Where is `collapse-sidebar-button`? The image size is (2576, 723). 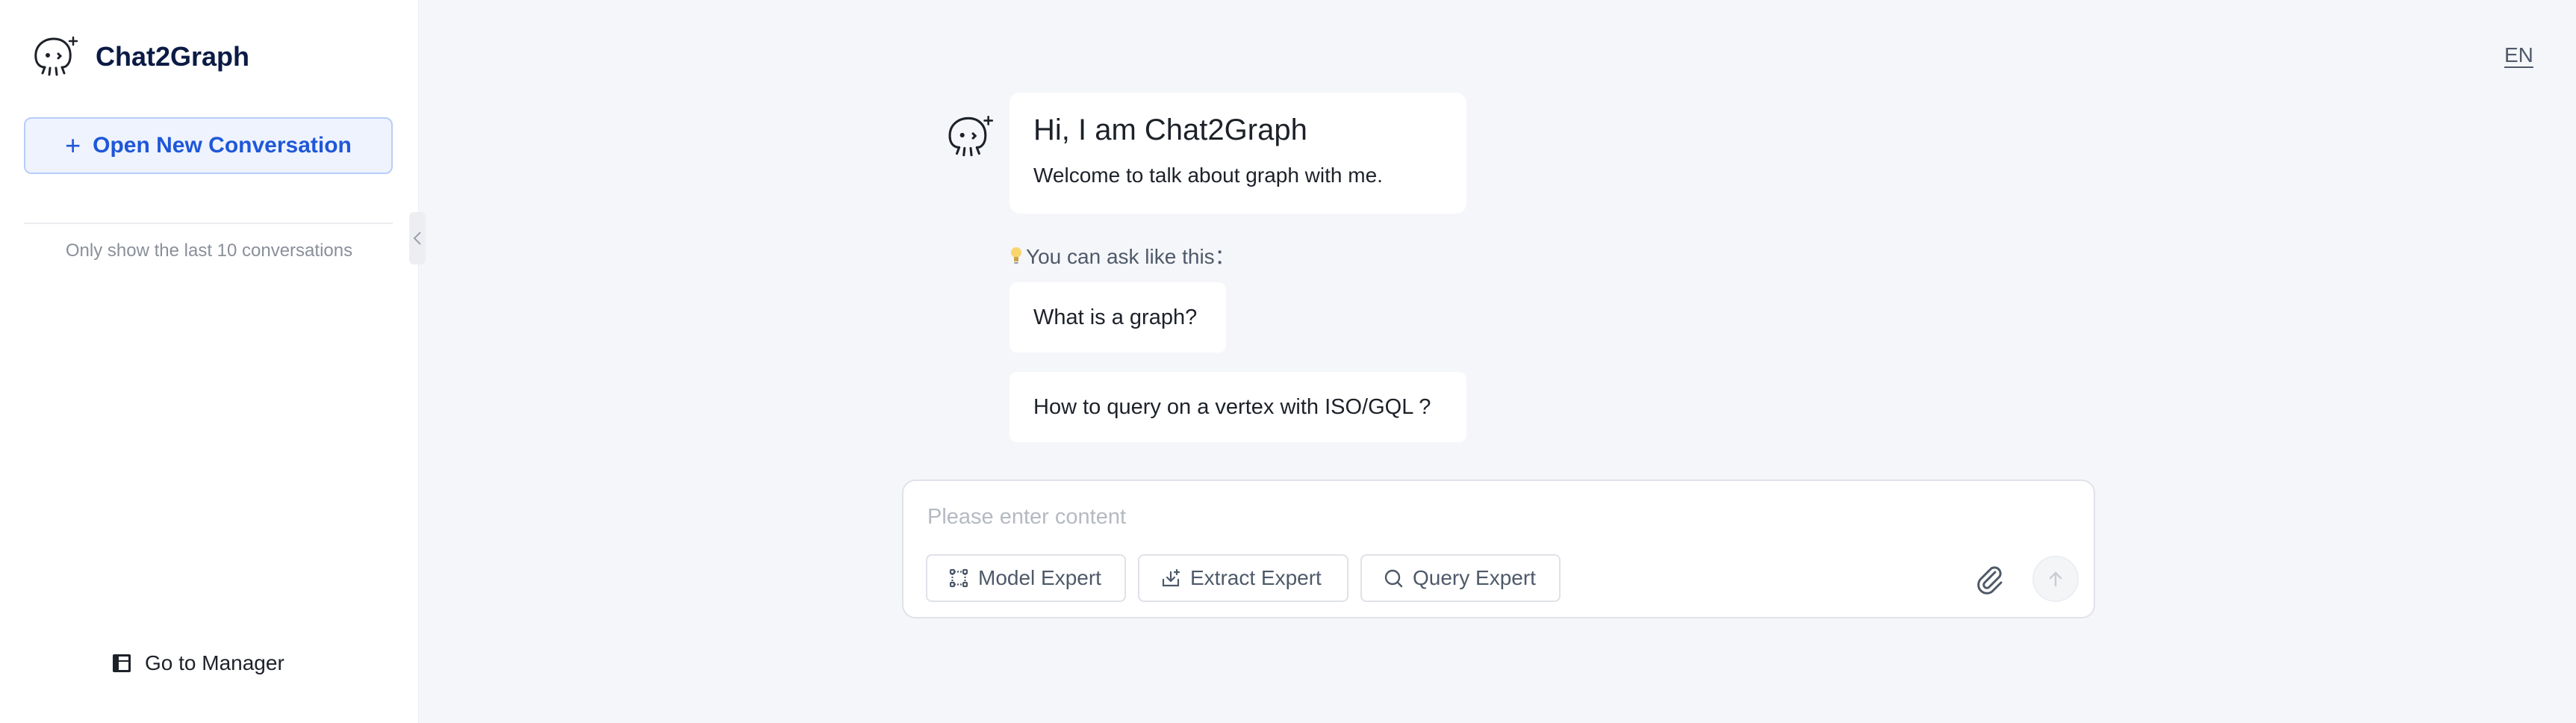
collapse-sidebar-button is located at coordinates (417, 238).